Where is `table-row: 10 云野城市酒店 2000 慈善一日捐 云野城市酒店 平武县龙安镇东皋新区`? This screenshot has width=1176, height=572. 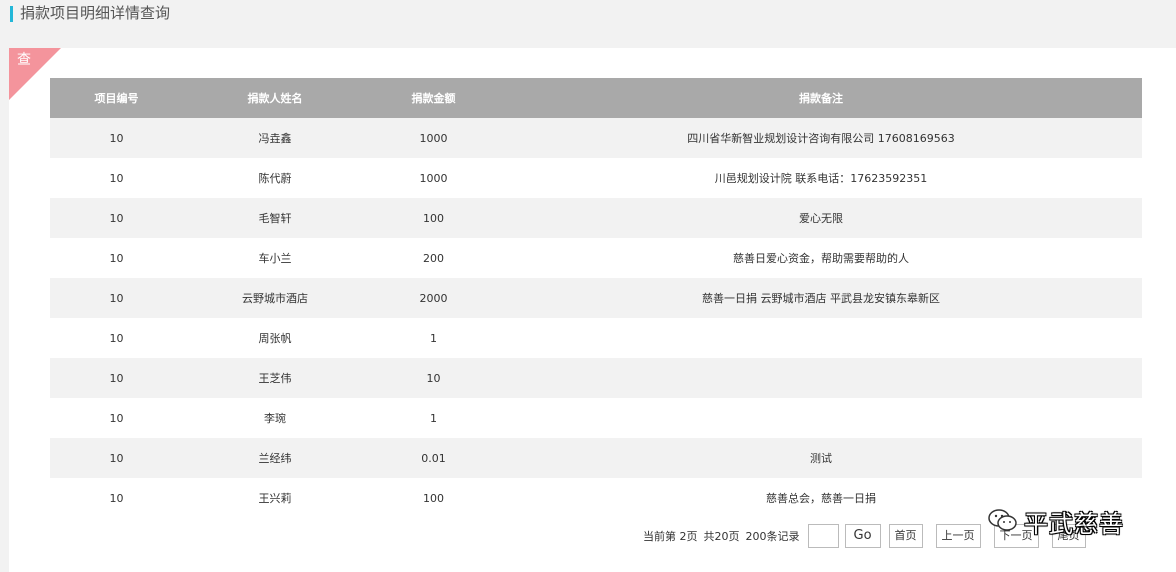
table-row: 10 云野城市酒店 2000 慈善一日捐 云野城市酒店 平武县龙安镇东皋新区 is located at coordinates (596, 298).